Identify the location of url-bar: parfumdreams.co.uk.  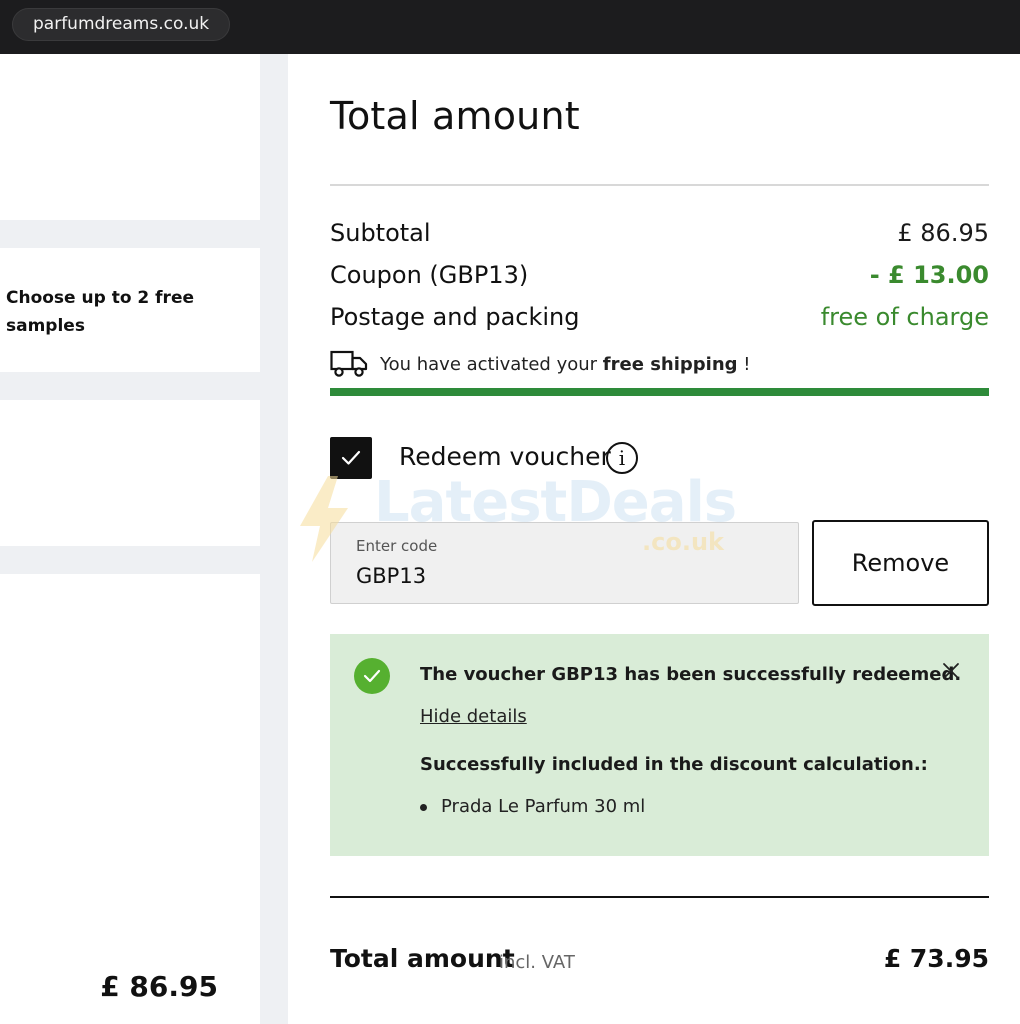
(121, 24).